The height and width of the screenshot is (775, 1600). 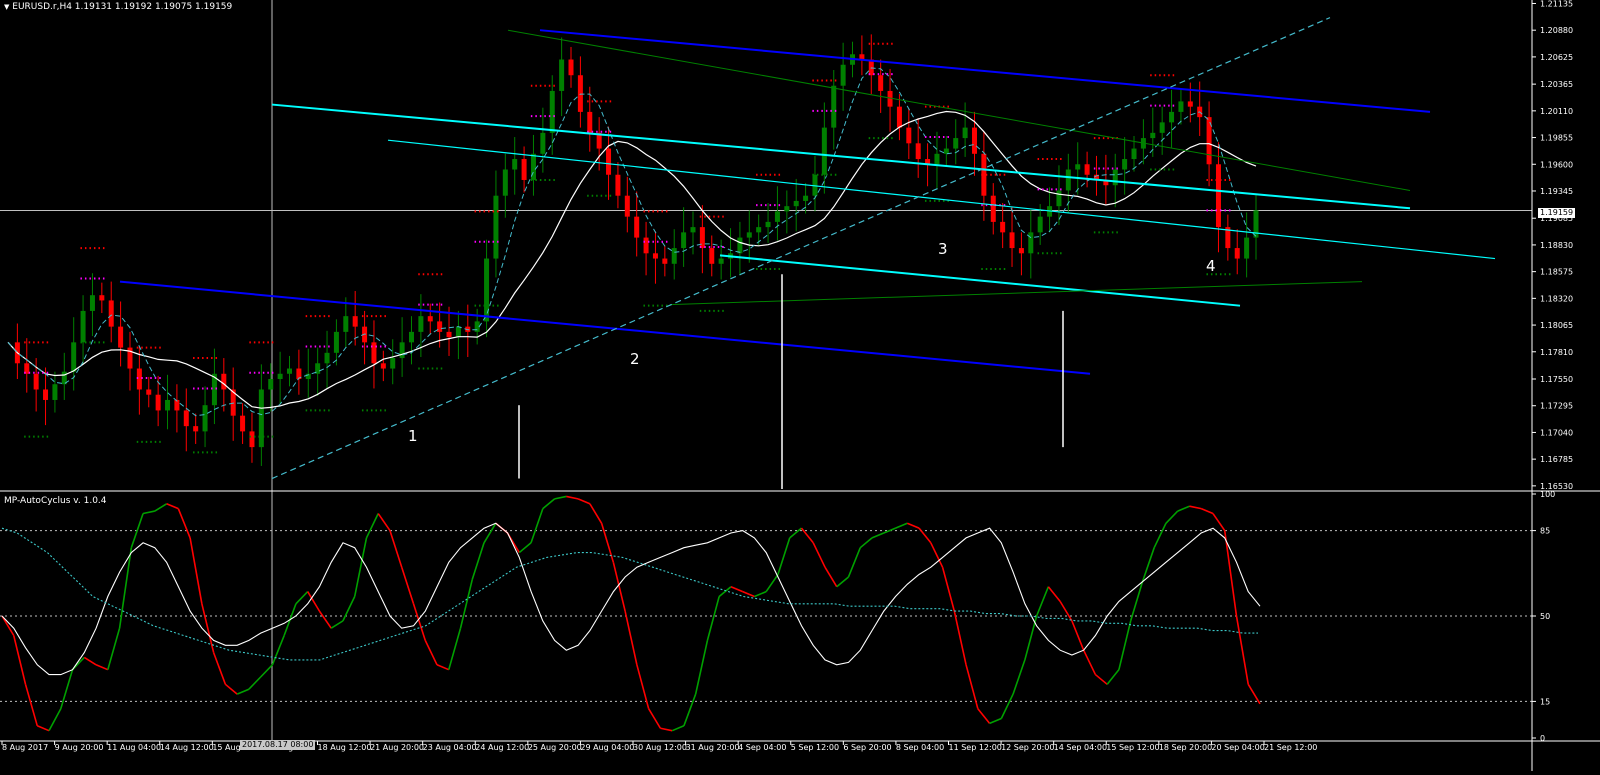 What do you see at coordinates (920, 747) in the screenshot?
I see `time-tick-label: 8 Sep 04:00` at bounding box center [920, 747].